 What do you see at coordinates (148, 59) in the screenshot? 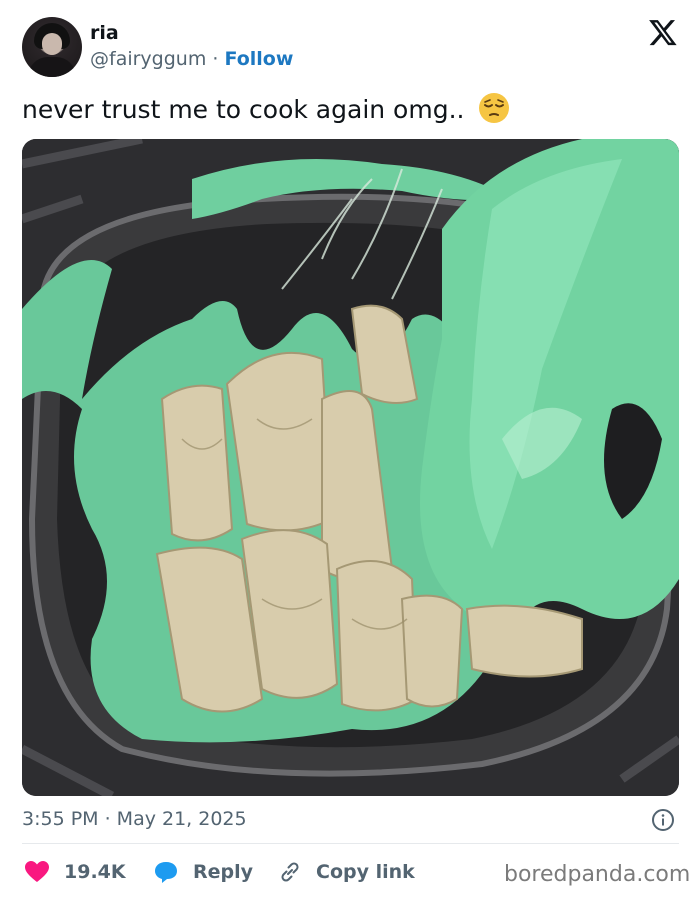
I see `author-handle: @fairyggum` at bounding box center [148, 59].